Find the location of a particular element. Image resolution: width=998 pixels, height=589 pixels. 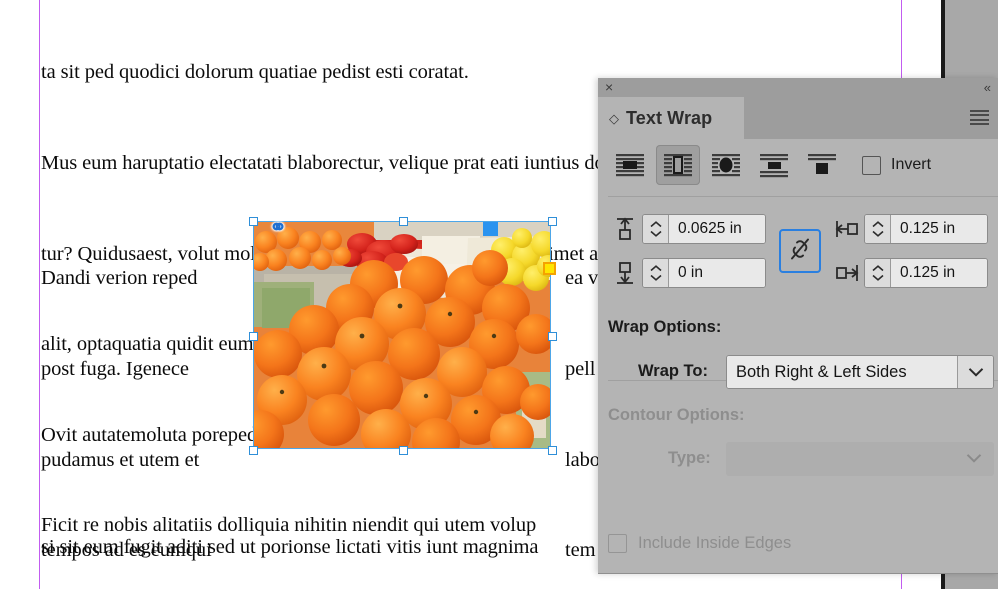

offset-bottom-stepper is located at coordinates (656, 273).